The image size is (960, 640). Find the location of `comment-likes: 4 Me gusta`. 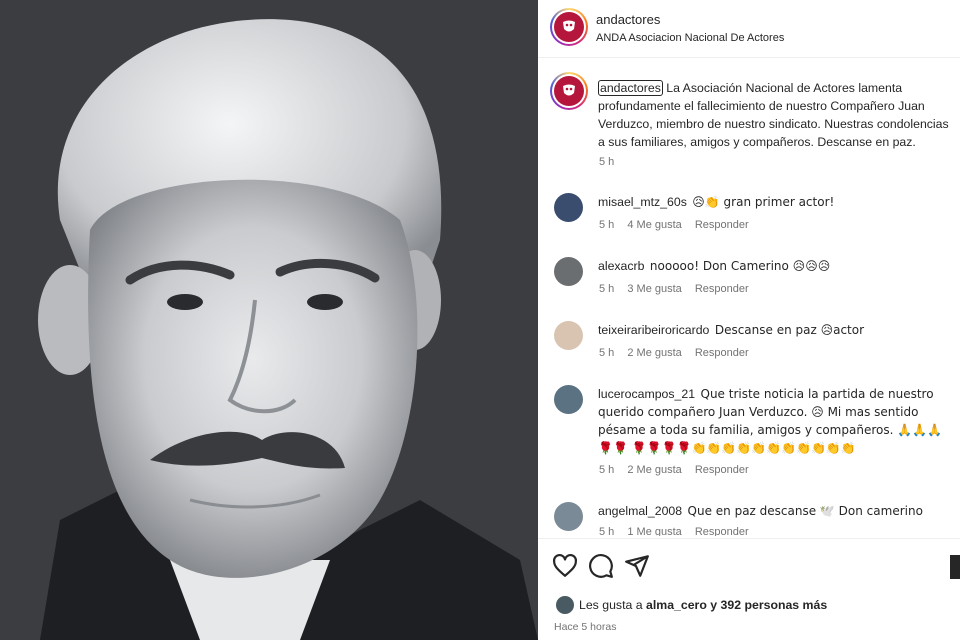

comment-likes: 4 Me gusta is located at coordinates (654, 225).